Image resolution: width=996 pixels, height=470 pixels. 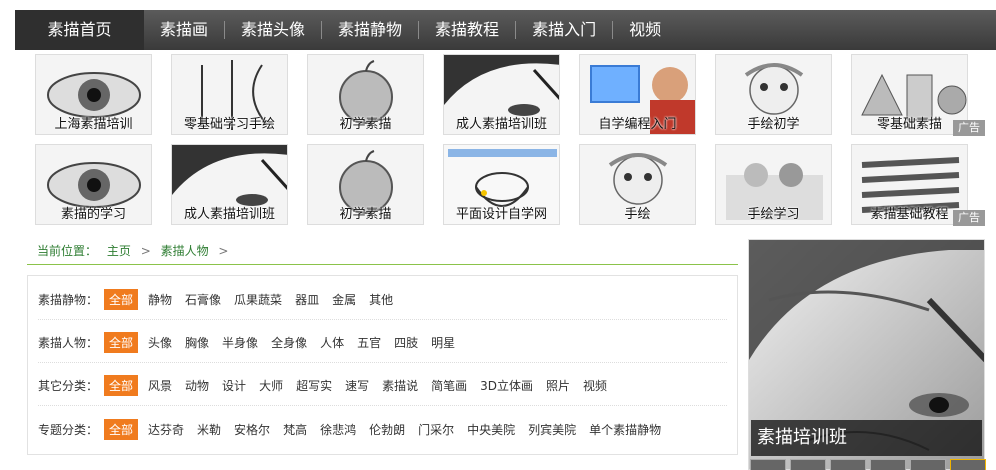 I want to click on filter-option-link: 头像, so click(x=160, y=342).